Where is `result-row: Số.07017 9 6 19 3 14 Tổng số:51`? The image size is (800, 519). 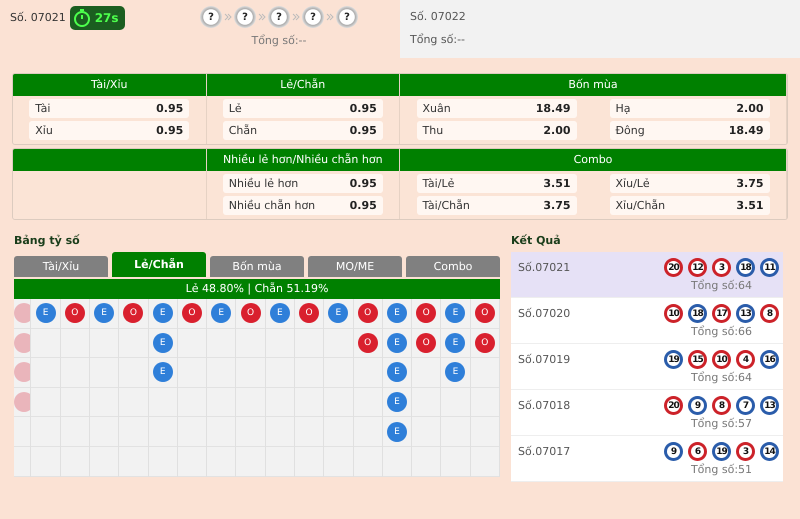
result-row: Số.07017 9 6 19 3 14 Tổng số:51 is located at coordinates (647, 459).